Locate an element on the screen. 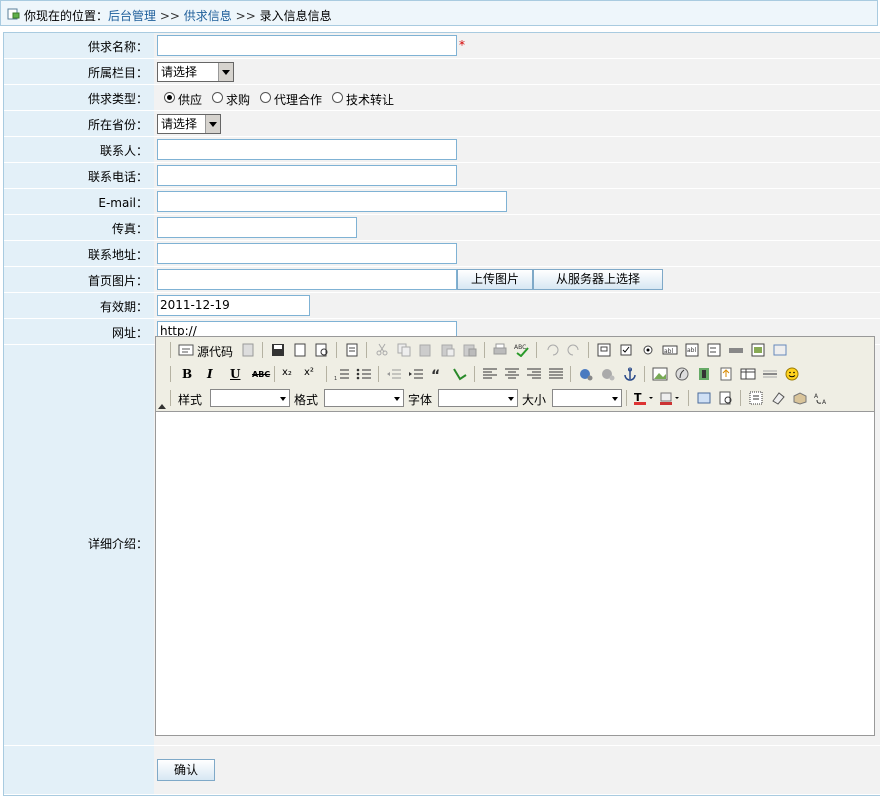 Image resolution: width=880 pixels, height=810 pixels. superscript-icon: x² is located at coordinates (309, 372).